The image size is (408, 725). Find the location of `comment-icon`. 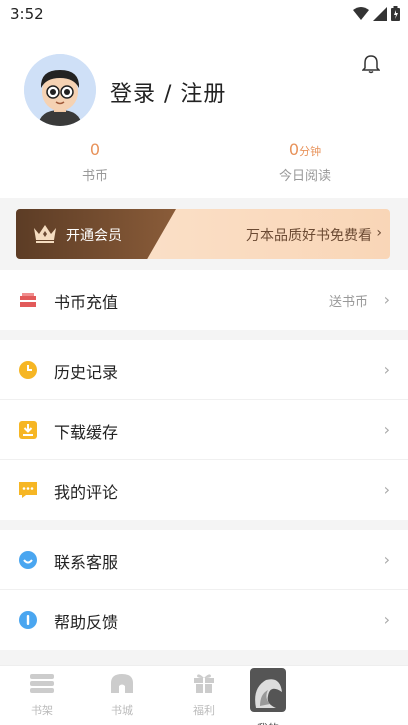

comment-icon is located at coordinates (28, 490).